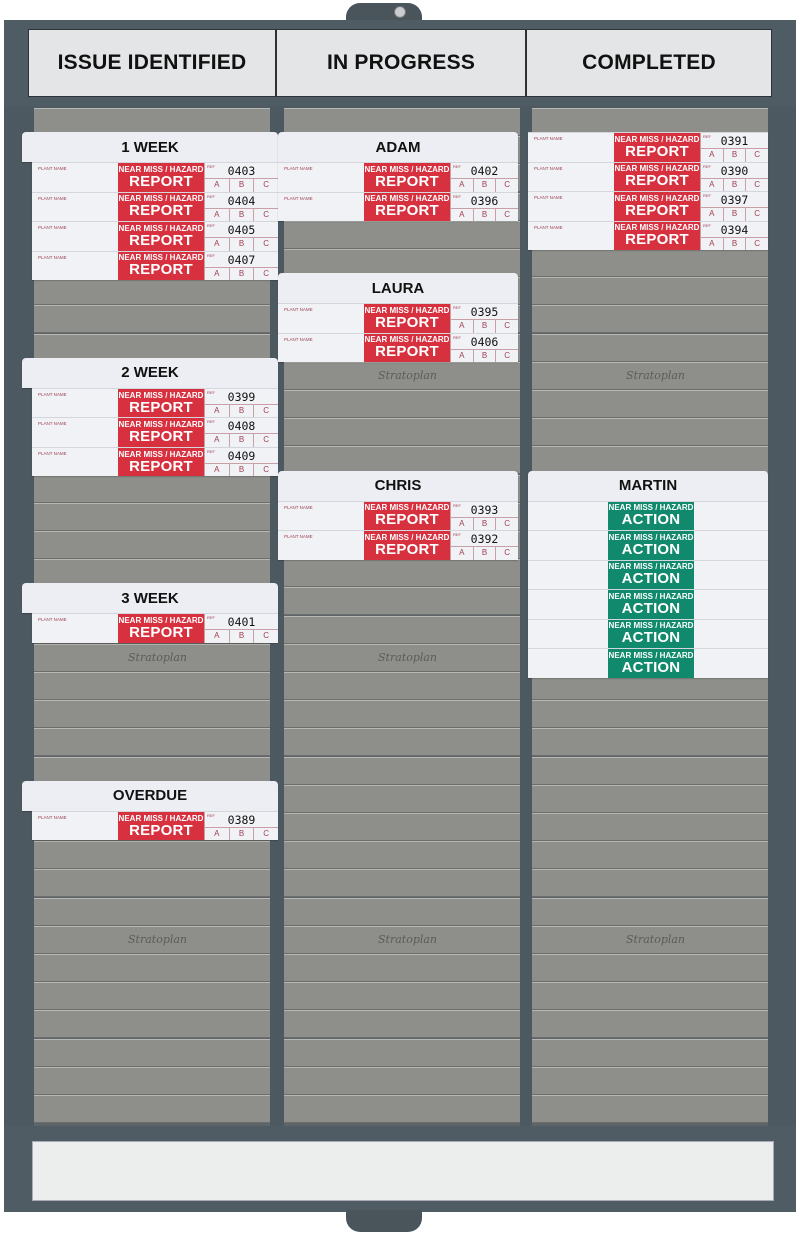 This screenshot has width=800, height=1233. Describe the element at coordinates (150, 372) in the screenshot. I see `group-header-card: 2 WEEK` at that location.